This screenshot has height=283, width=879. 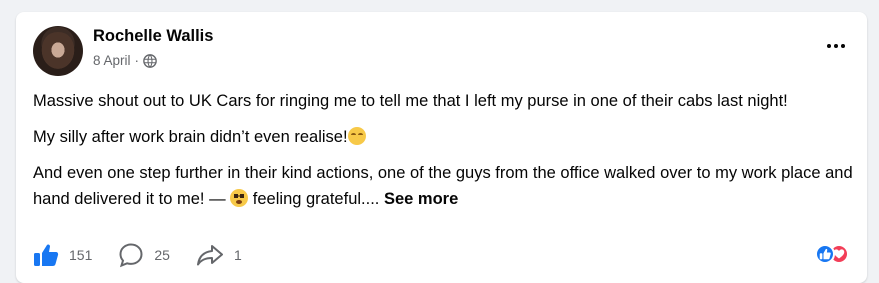 I want to click on like-reaction-icon, so click(x=825, y=254).